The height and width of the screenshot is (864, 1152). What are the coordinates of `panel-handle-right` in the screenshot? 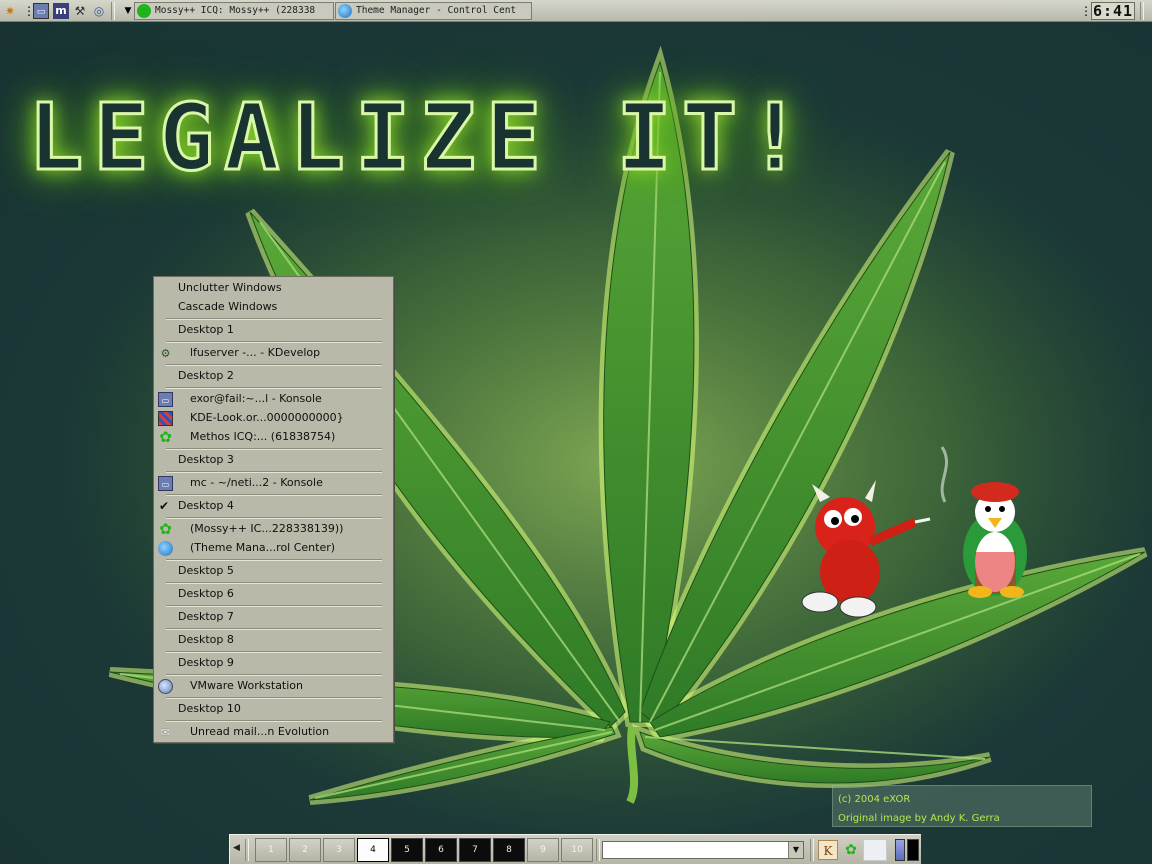 It's located at (1142, 11).